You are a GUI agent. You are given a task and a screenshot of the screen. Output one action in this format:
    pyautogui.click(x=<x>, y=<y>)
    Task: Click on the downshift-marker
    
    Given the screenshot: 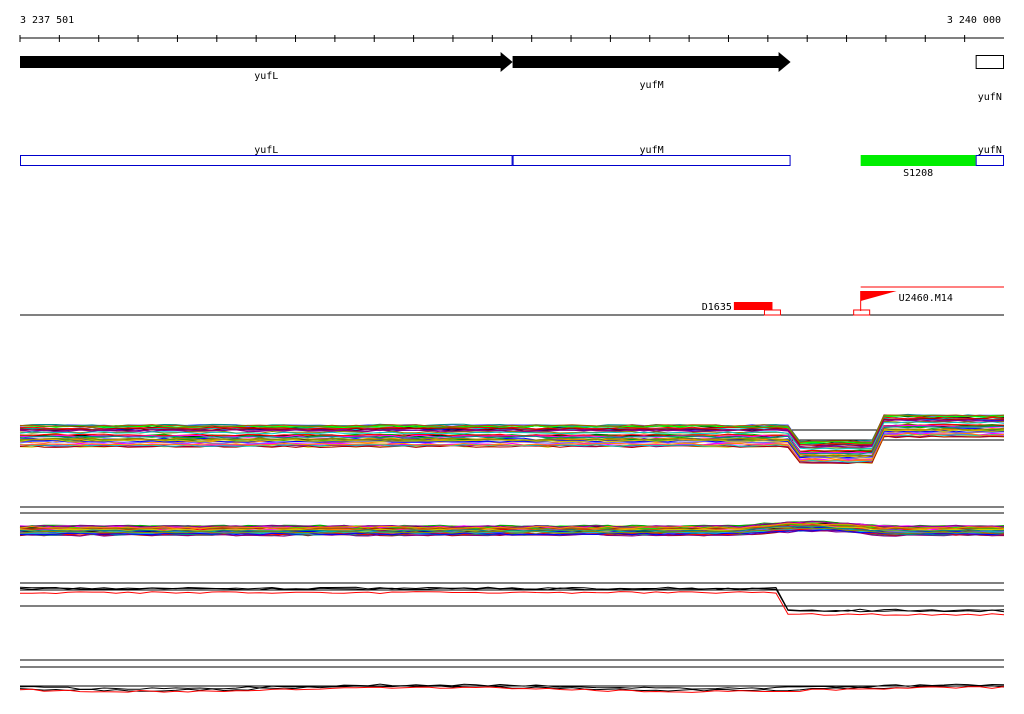 What is the action you would take?
    pyautogui.click(x=753, y=306)
    